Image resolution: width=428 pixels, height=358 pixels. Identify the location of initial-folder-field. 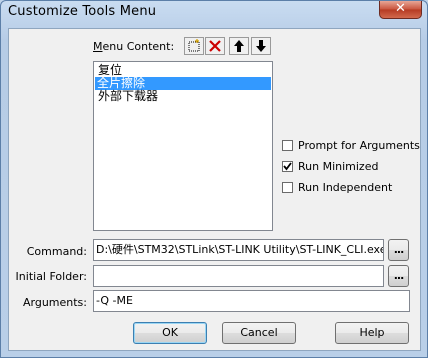
(238, 276).